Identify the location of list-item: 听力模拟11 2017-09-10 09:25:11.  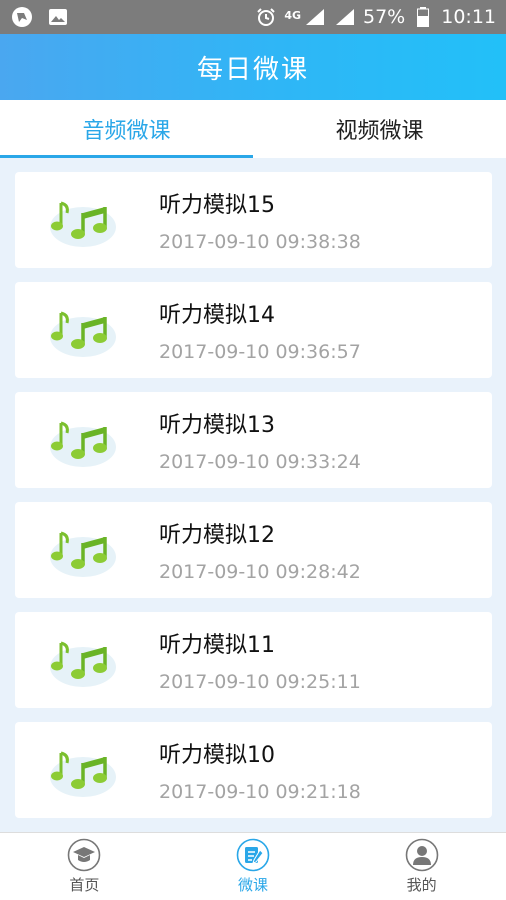
(253, 660).